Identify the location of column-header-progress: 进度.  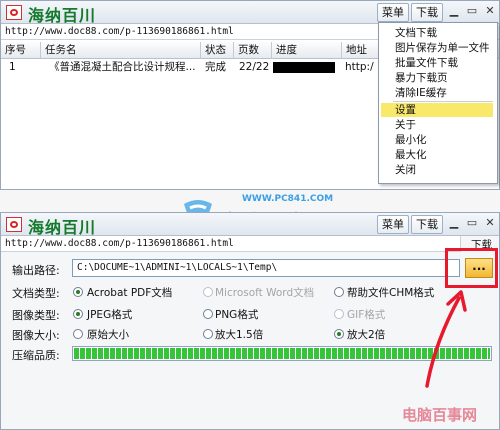
(307, 50).